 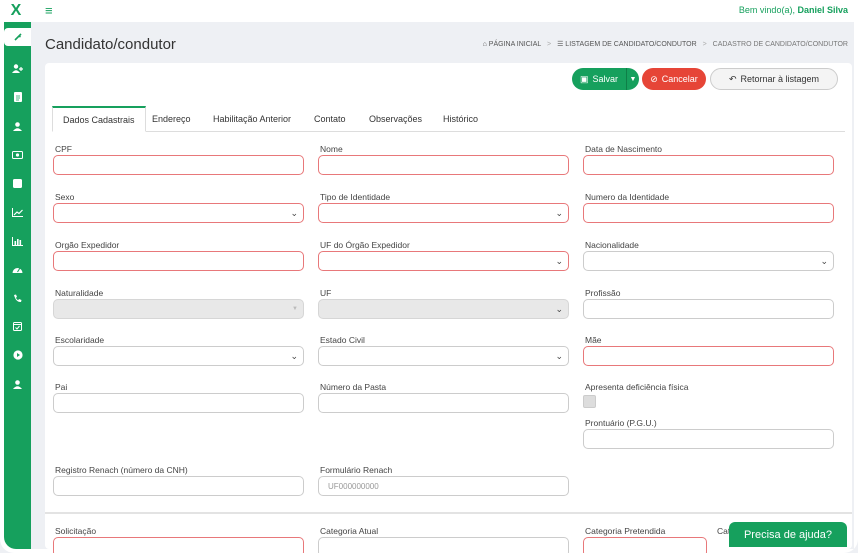 I want to click on tab-contato: Contato, so click(x=330, y=119).